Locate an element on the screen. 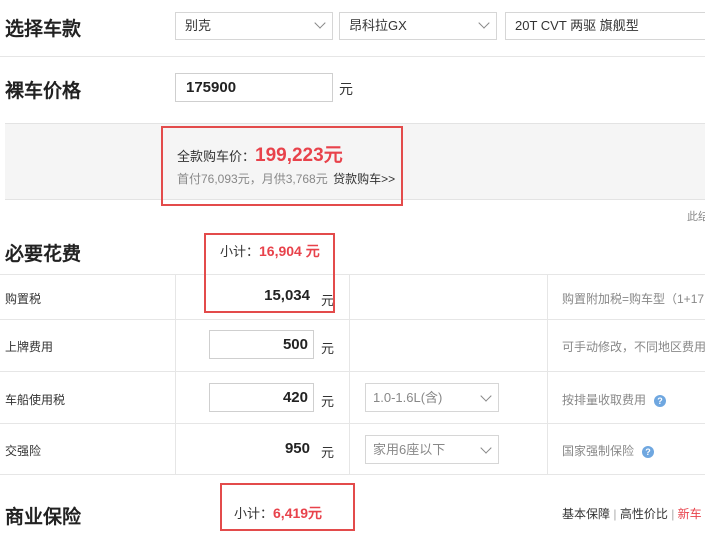 The image size is (705, 536). model-select-value: 昂科拉GX is located at coordinates (378, 25).